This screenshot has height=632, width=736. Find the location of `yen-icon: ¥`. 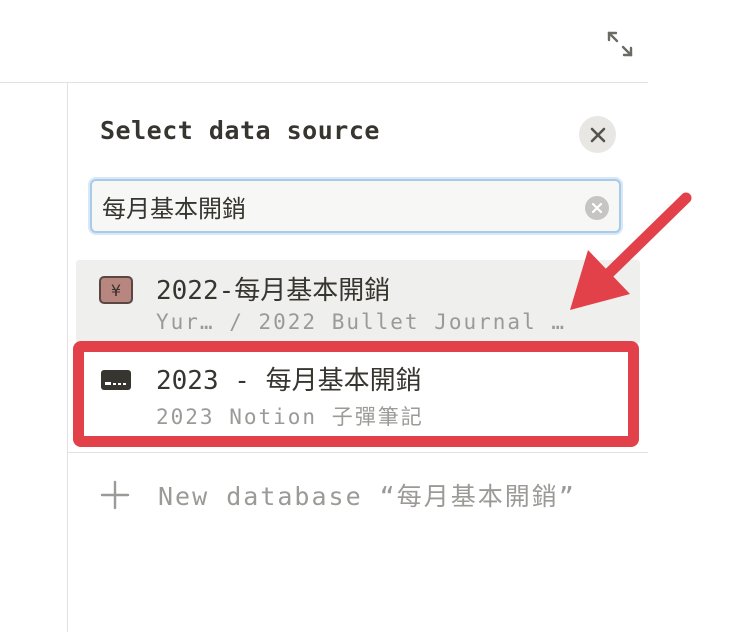

yen-icon: ¥ is located at coordinates (116, 290).